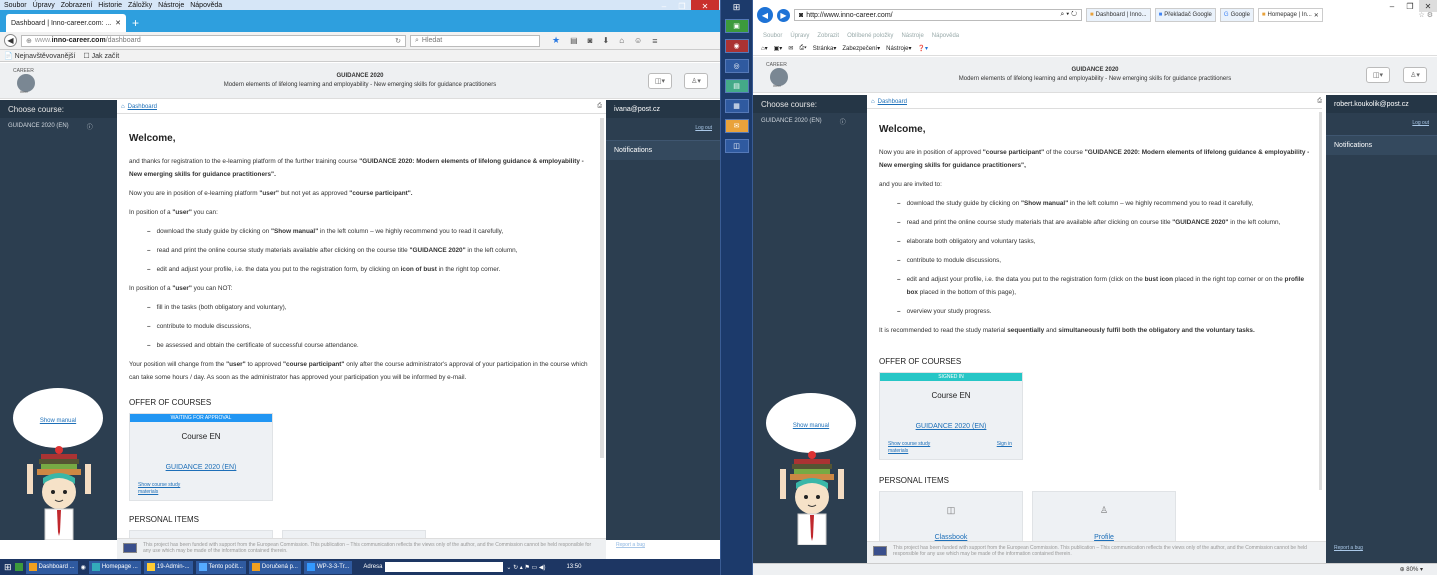 This screenshot has height=575, width=1437. Describe the element at coordinates (140, 5) in the screenshot. I see `menu-item-bookmarks: Záložky` at that location.